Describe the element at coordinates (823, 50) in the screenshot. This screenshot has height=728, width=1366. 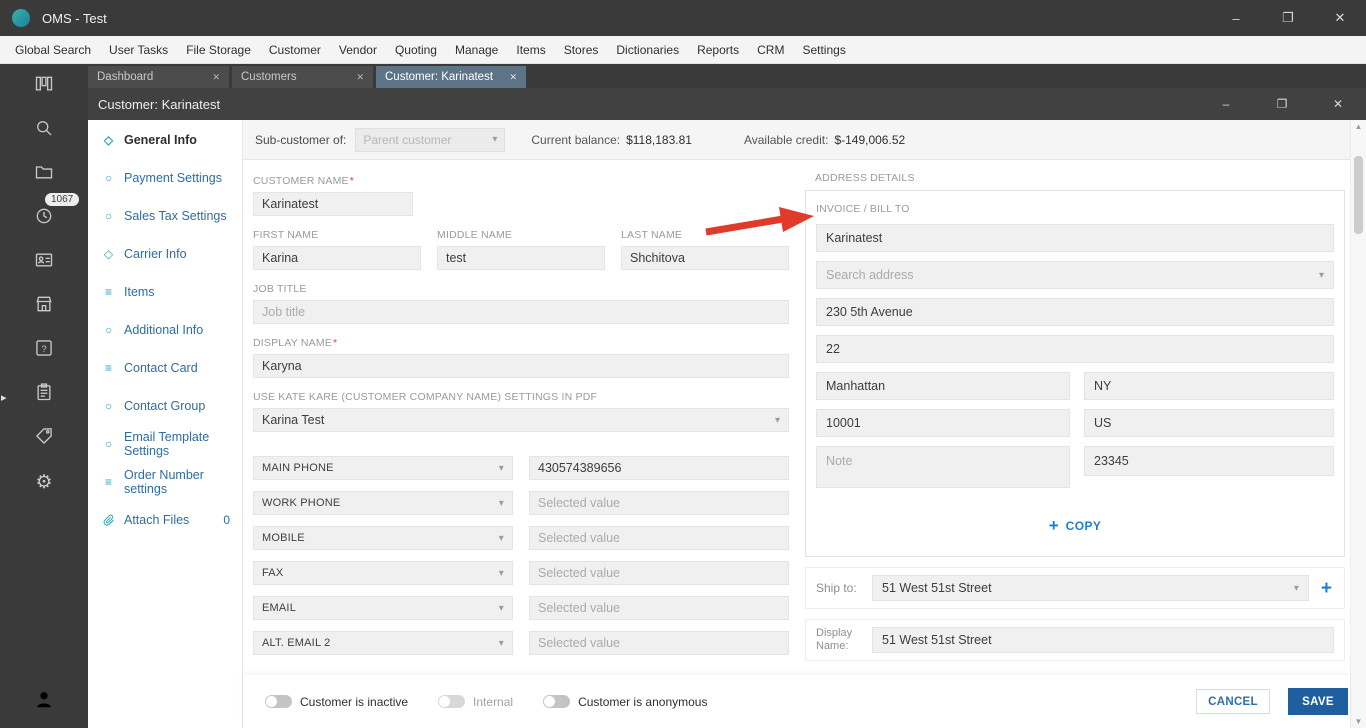
I see `menu-settings: Settings` at that location.